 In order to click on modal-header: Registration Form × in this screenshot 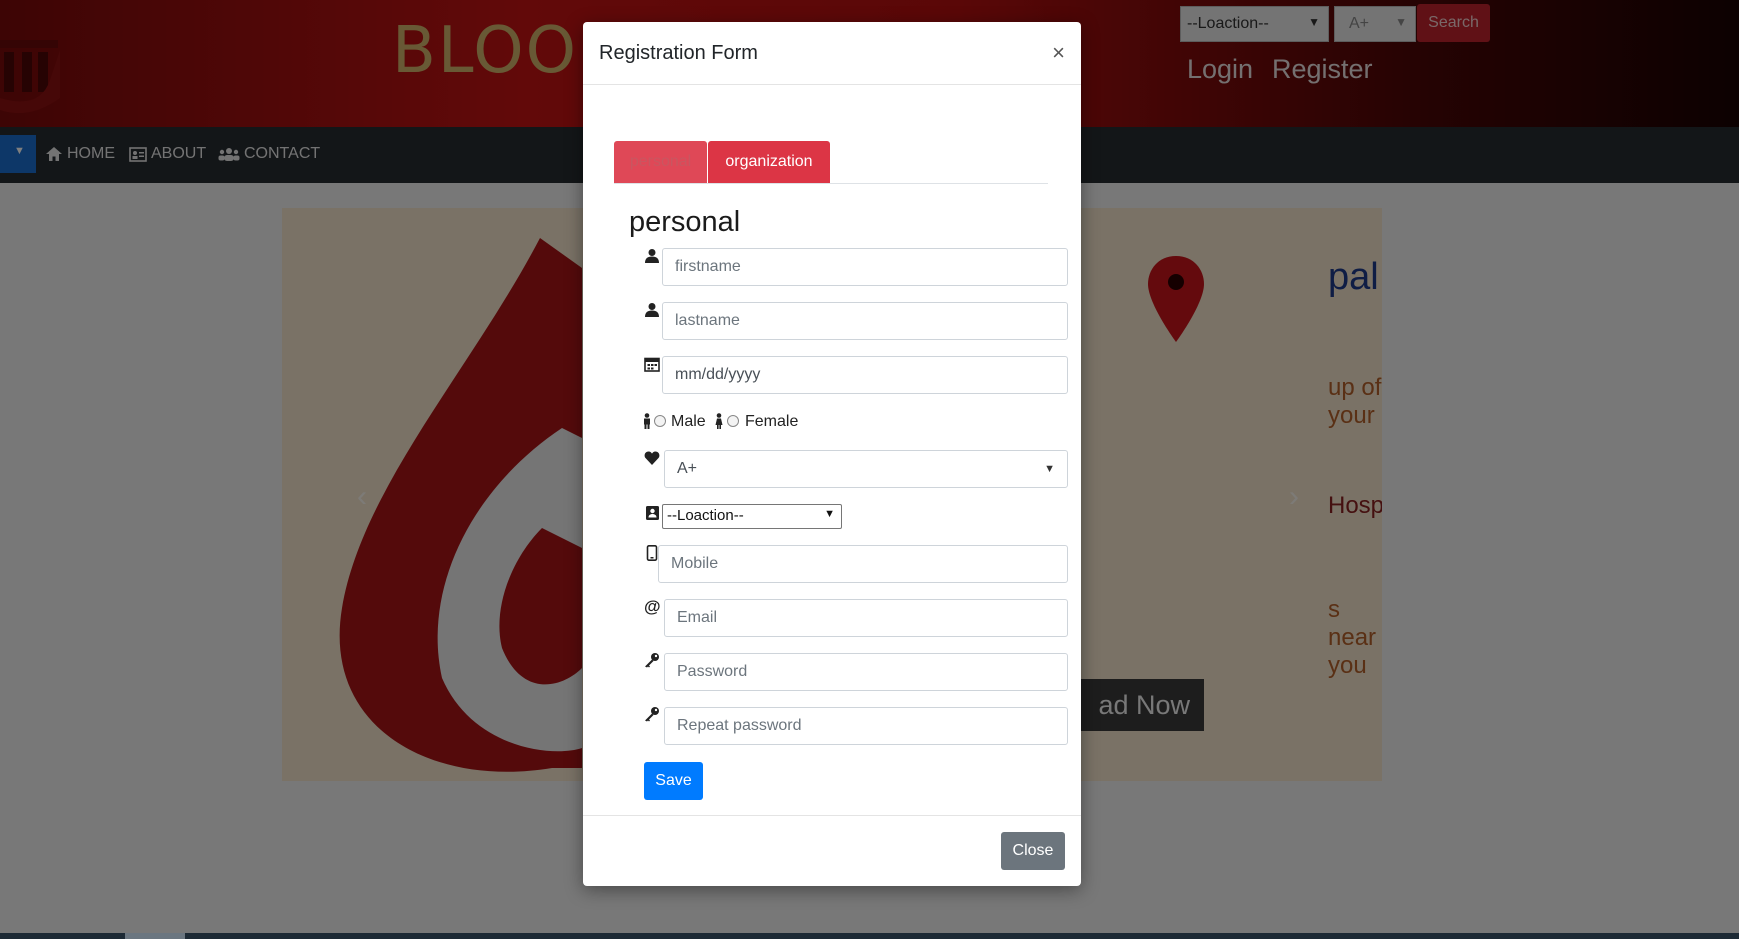, I will do `click(832, 53)`.